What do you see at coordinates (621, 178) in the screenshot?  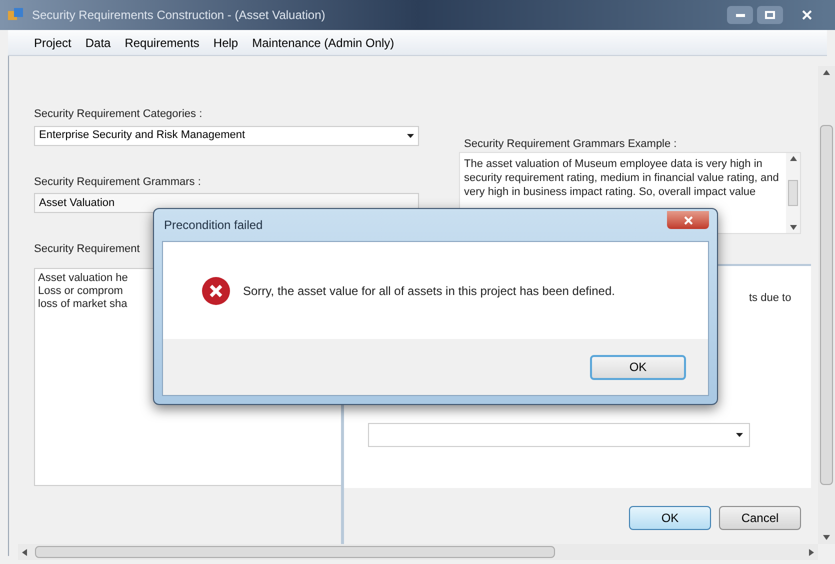 I see `example-text: The asset valuation of Museum employee data is very high in security requirement rating, medium in financial value rating, and very high in business impact rating. So, overall impact value` at bounding box center [621, 178].